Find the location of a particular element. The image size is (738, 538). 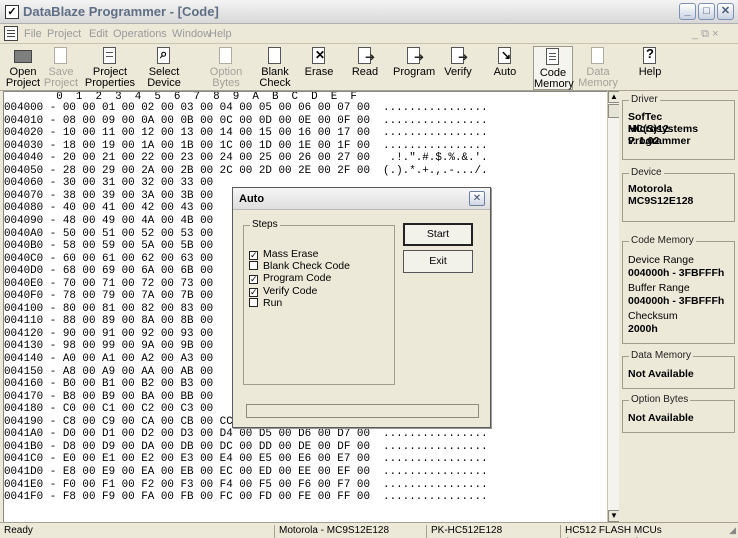

menu-window: Window is located at coordinates (191, 34).